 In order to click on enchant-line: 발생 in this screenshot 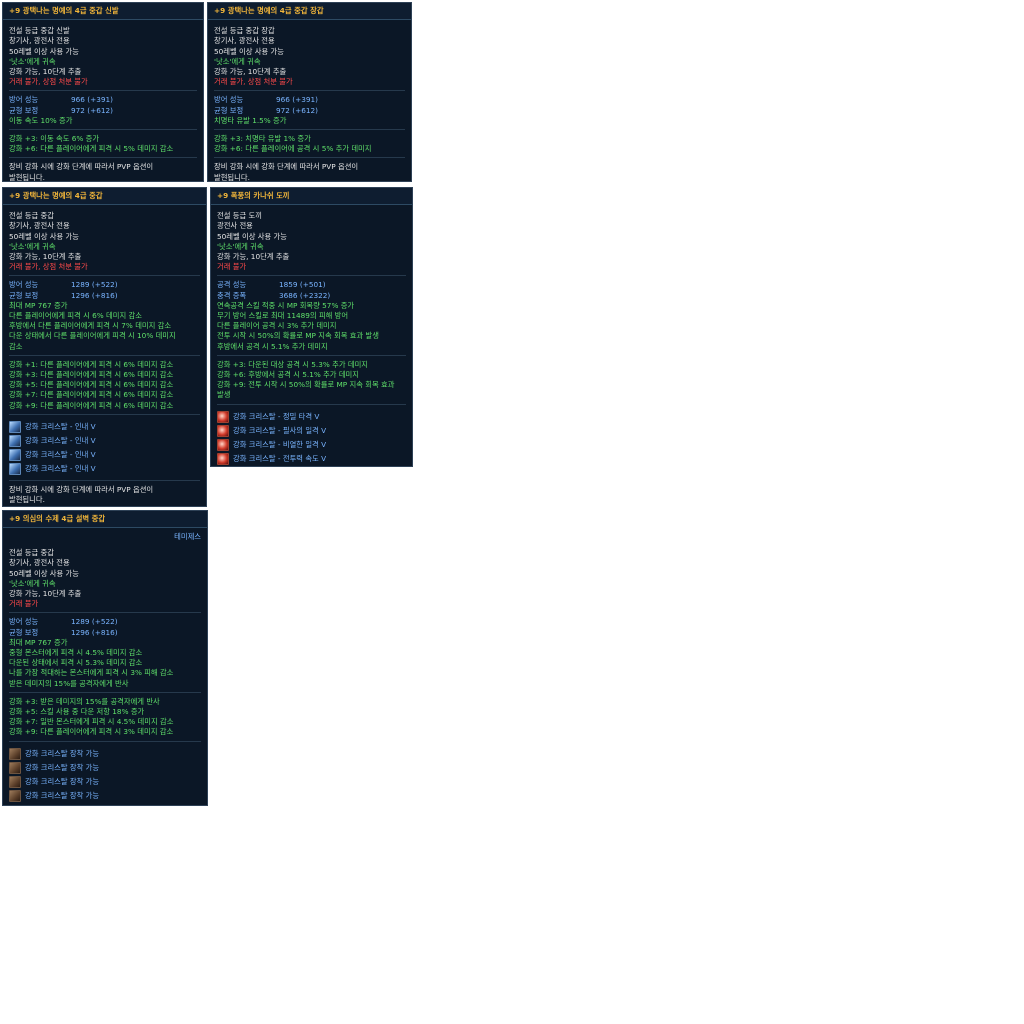, I will do `click(224, 395)`.